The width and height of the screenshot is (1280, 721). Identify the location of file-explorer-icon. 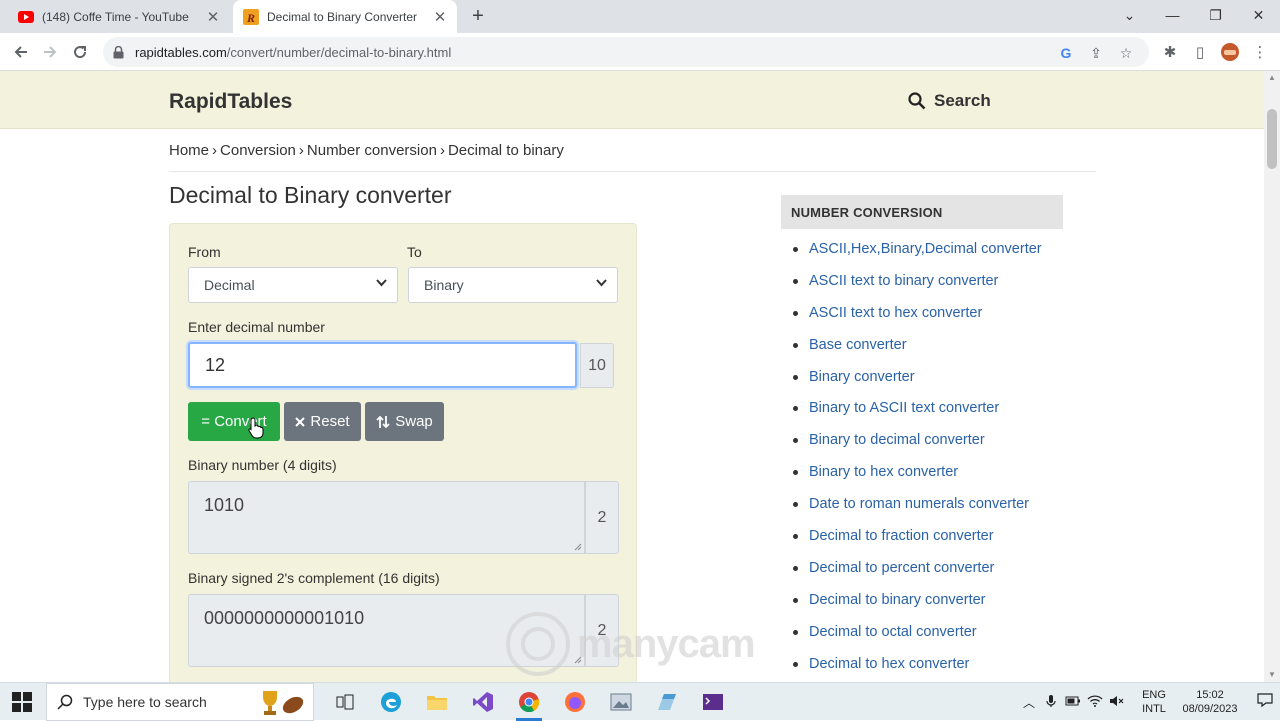
(437, 702).